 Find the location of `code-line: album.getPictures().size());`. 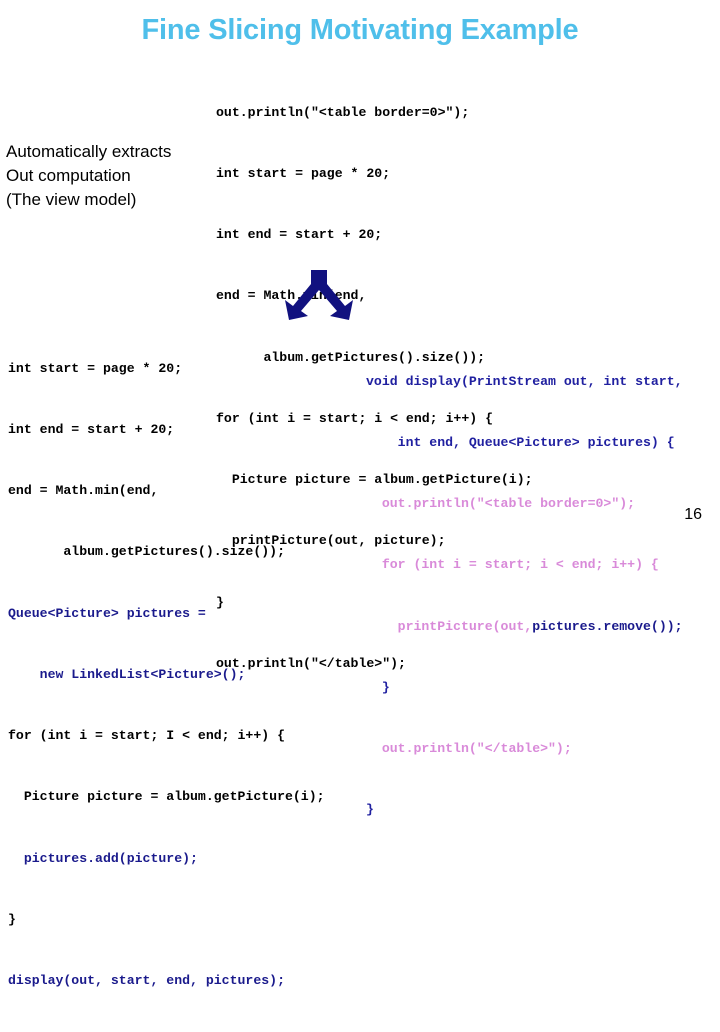

code-line: album.getPictures().size()); is located at coordinates (146, 552).